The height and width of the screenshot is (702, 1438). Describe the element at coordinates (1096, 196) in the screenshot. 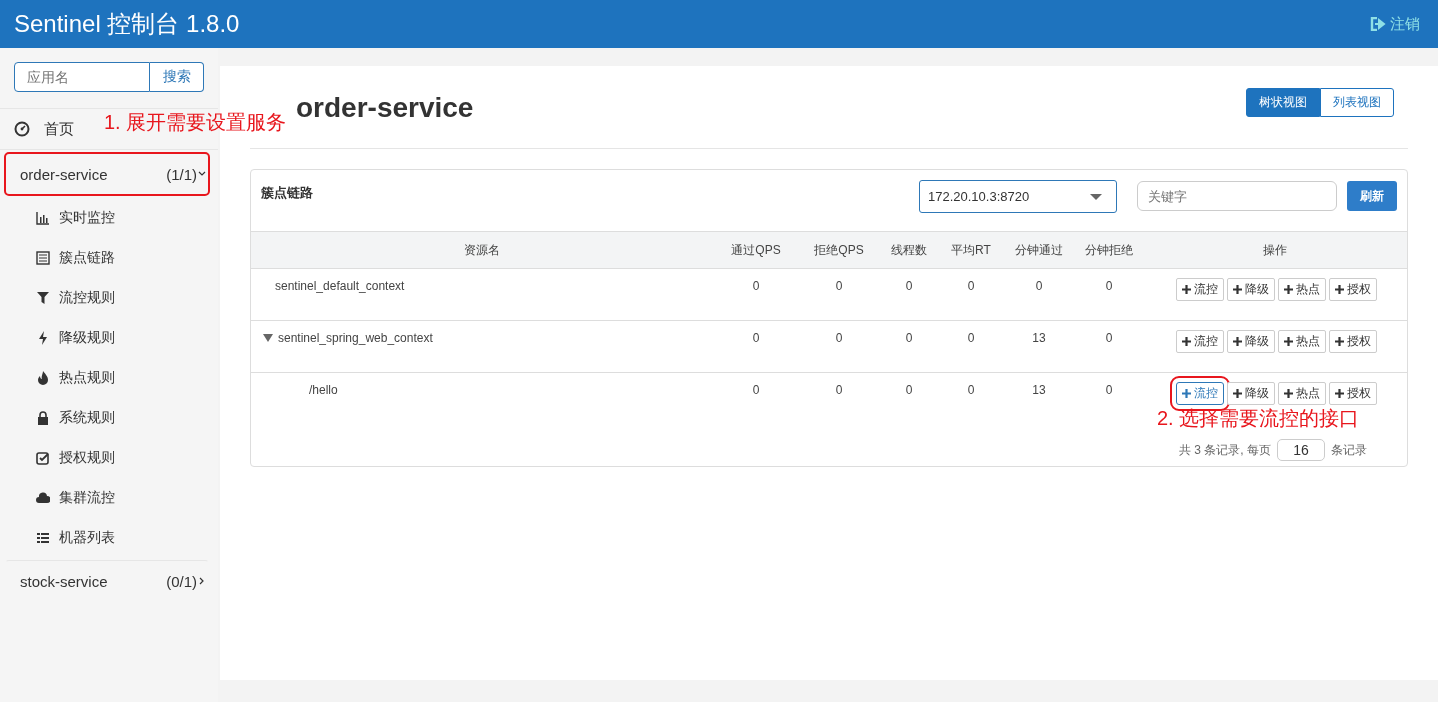

I see `caret-icon` at that location.